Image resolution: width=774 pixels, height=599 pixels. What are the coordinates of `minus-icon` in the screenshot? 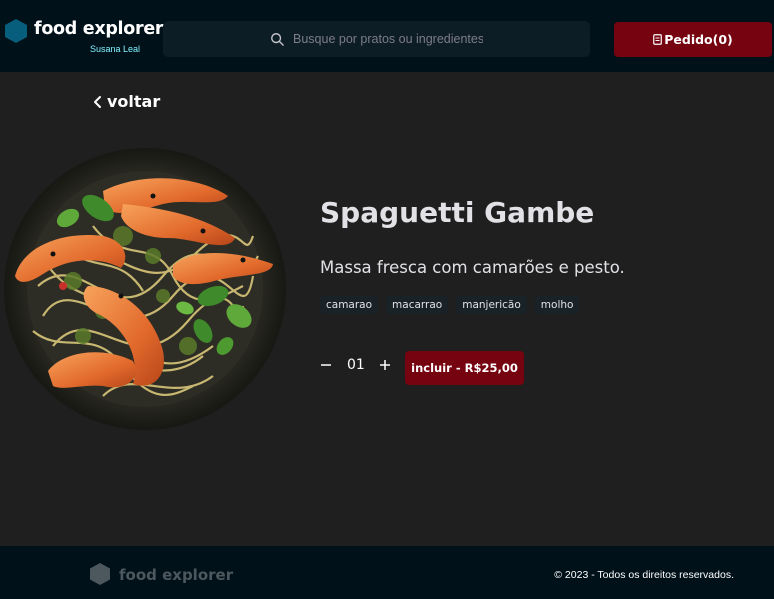 It's located at (326, 365).